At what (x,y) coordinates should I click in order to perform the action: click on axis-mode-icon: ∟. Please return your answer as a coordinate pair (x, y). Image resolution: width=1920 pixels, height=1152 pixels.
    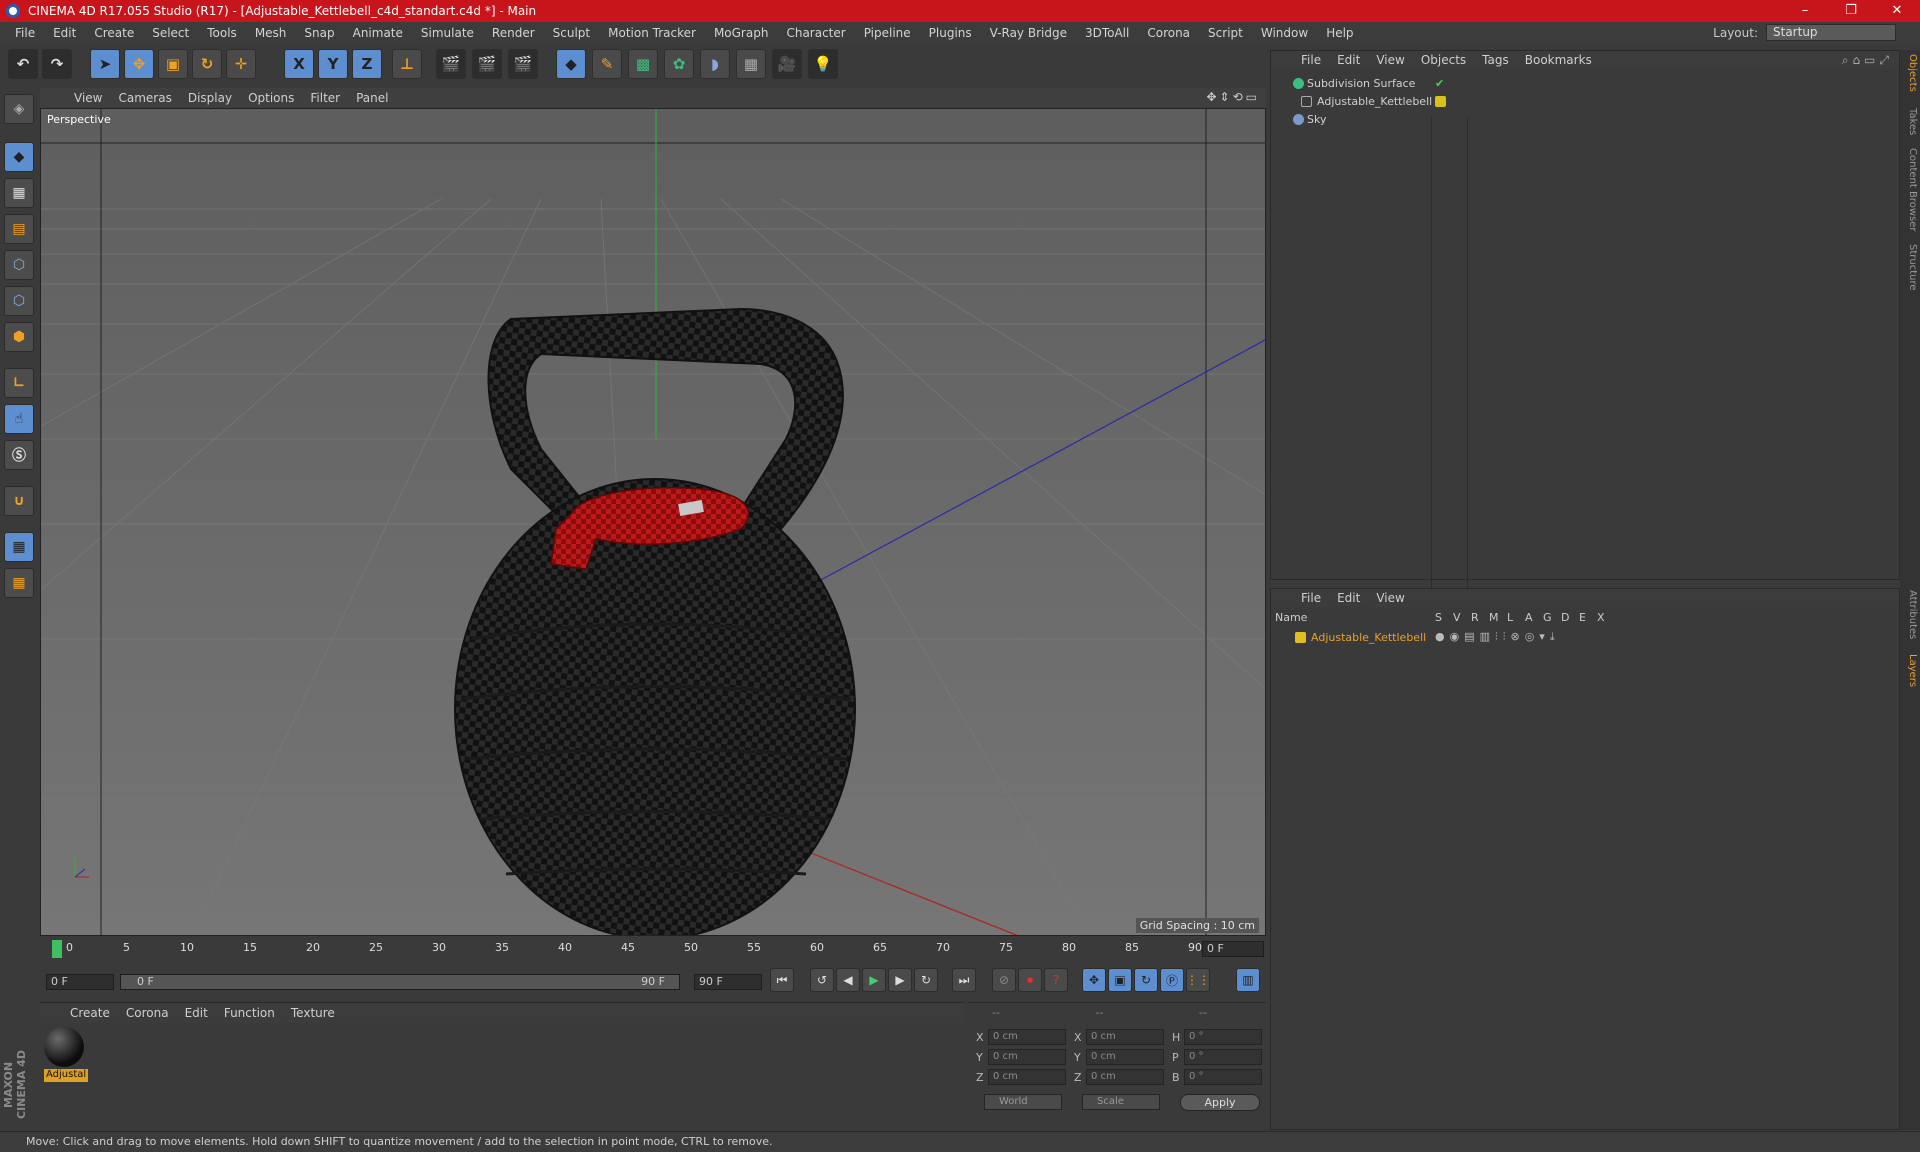
    Looking at the image, I should click on (19, 383).